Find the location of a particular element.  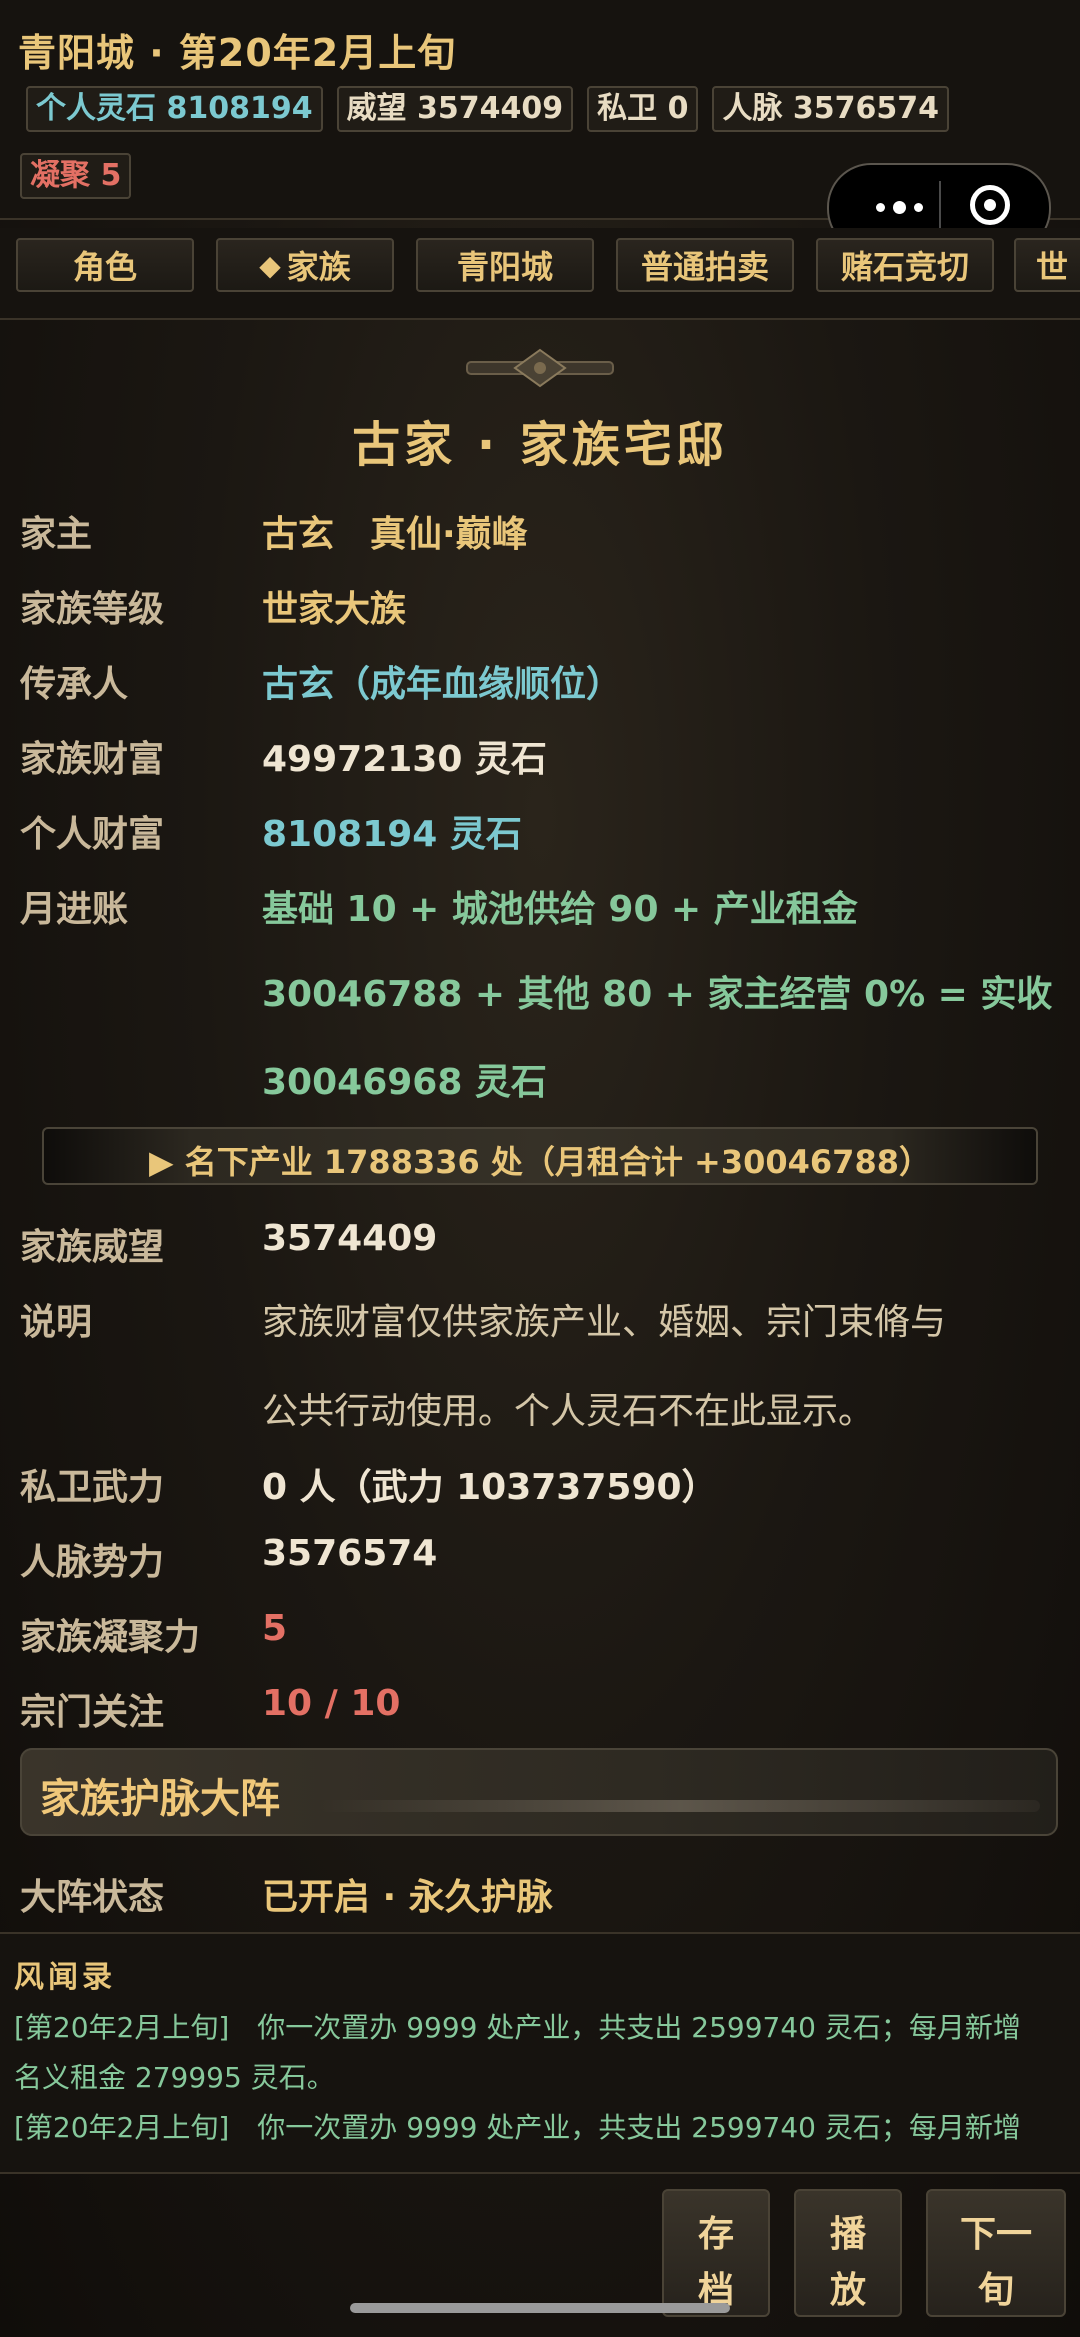

log-title: 风闻录 is located at coordinates (65, 1977).